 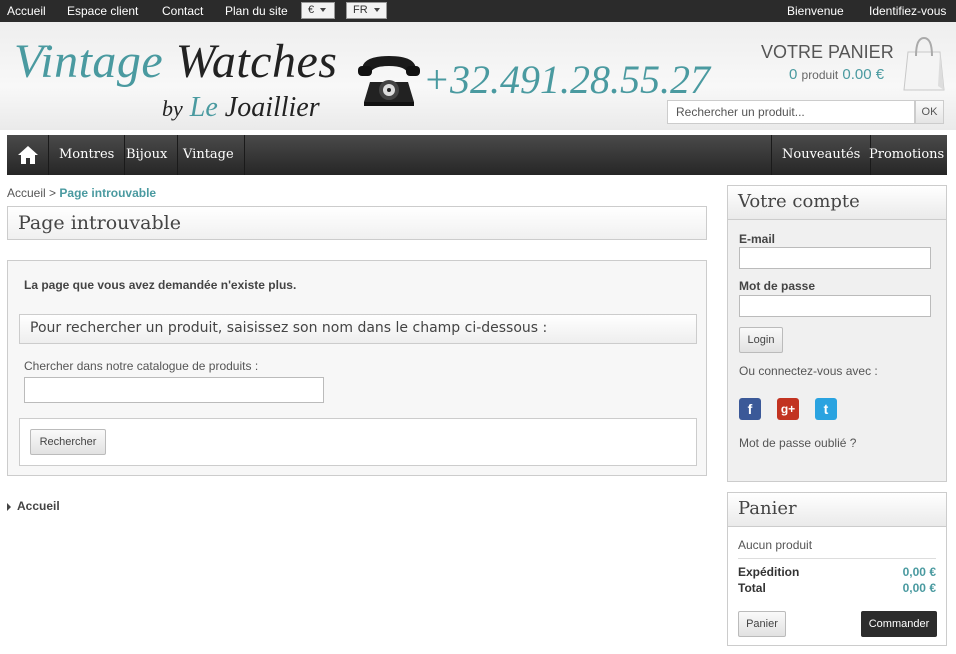 What do you see at coordinates (68, 442) in the screenshot?
I see `rechercher-button: Rechercher` at bounding box center [68, 442].